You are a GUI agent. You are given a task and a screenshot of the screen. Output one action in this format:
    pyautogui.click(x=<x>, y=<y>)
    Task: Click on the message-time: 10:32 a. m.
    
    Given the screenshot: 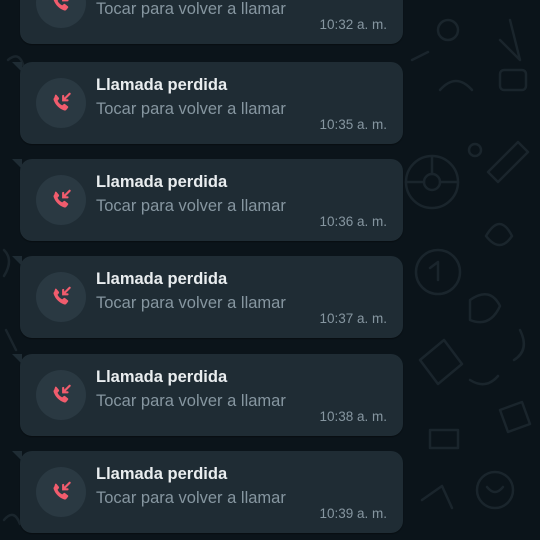 What is the action you would take?
    pyautogui.click(x=353, y=24)
    